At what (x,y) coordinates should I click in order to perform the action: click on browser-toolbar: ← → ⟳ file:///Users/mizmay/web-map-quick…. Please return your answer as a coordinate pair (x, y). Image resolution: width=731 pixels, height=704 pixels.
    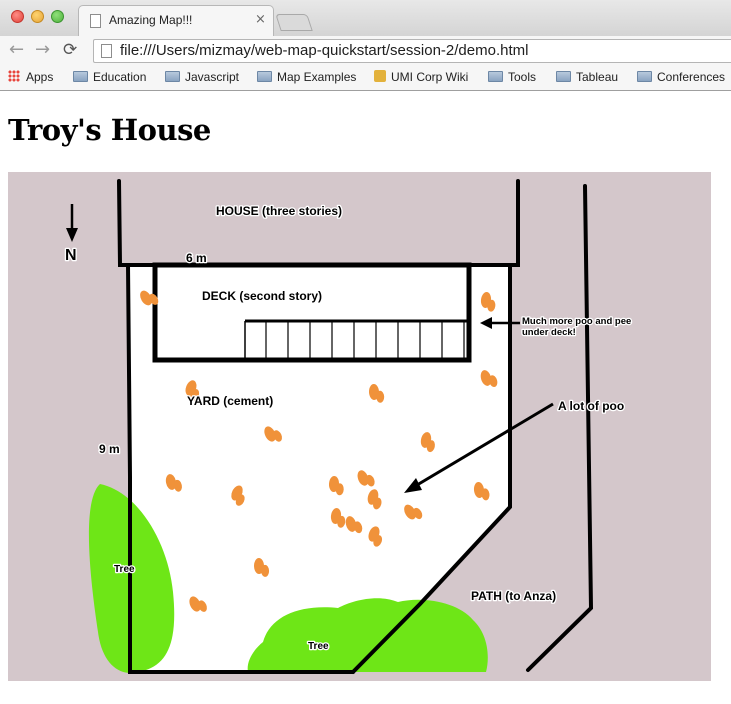
    Looking at the image, I should click on (365, 51).